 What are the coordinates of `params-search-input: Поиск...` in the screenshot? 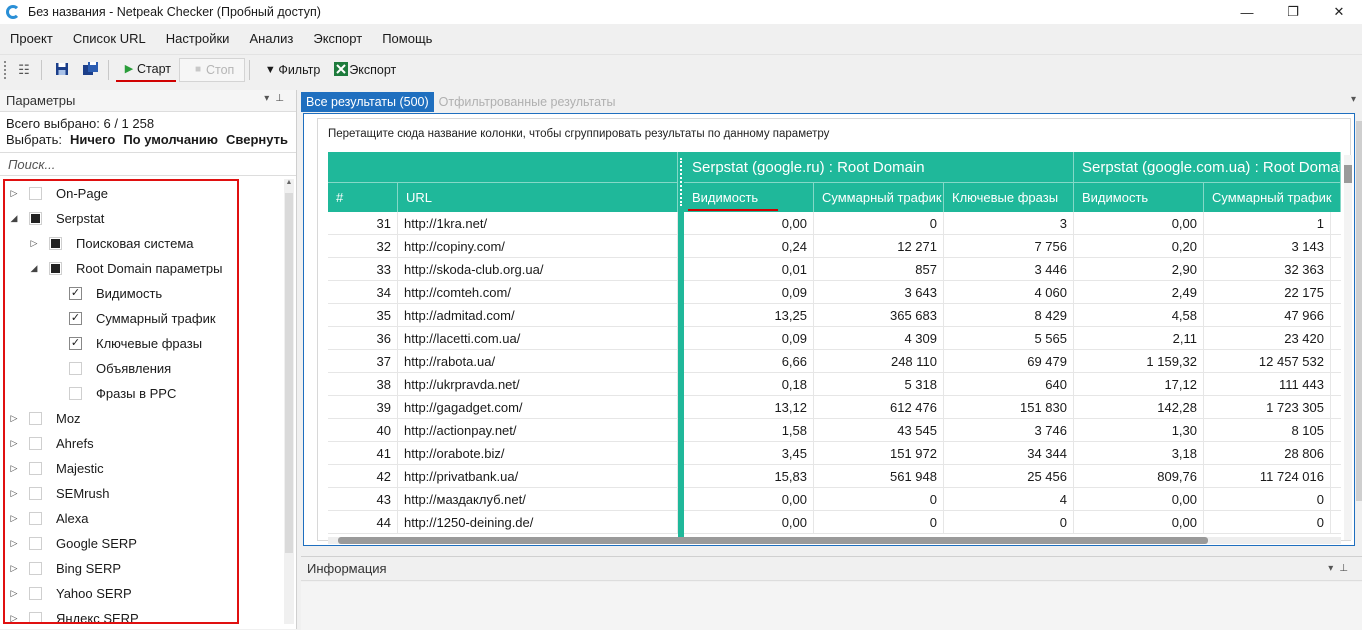 It's located at (148, 164).